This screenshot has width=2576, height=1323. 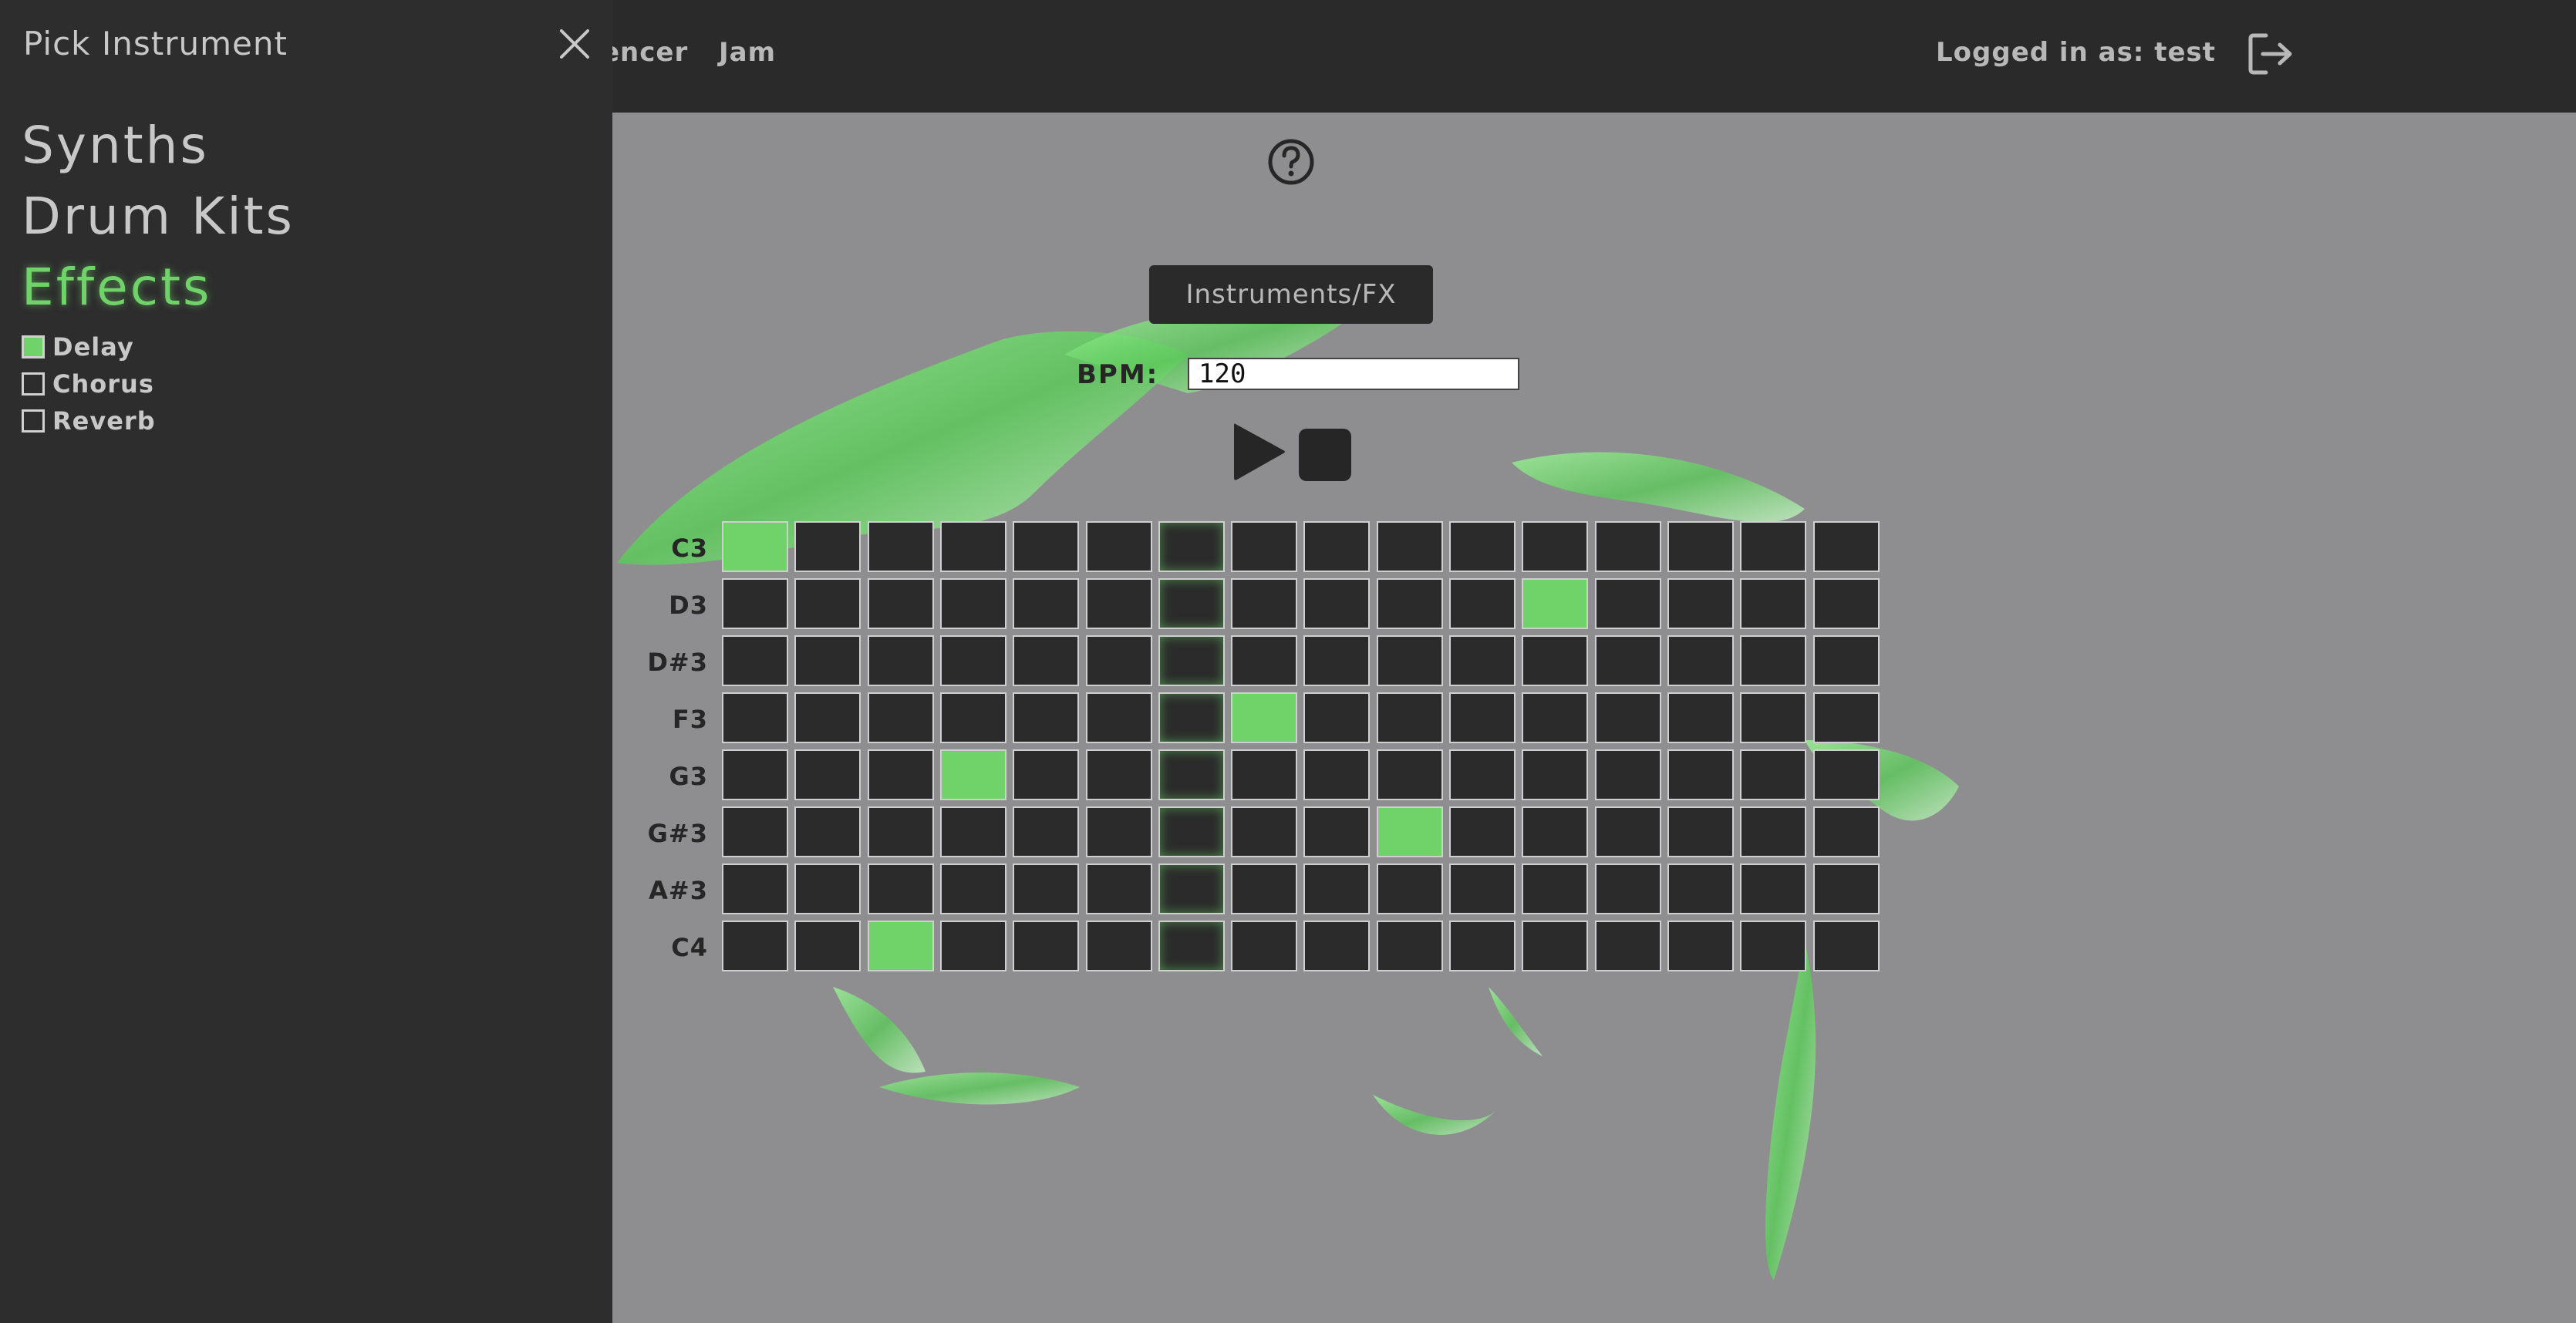 What do you see at coordinates (33, 347) in the screenshot?
I see `delay-checkbox` at bounding box center [33, 347].